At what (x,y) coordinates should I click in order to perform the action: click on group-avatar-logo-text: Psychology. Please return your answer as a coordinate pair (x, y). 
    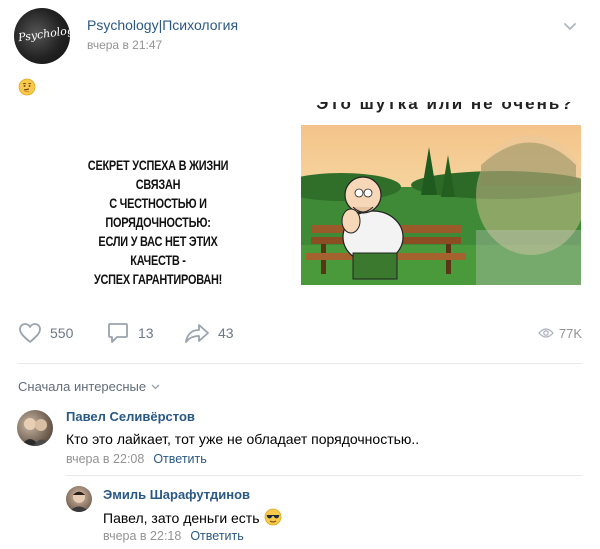
    Looking at the image, I should click on (43, 33).